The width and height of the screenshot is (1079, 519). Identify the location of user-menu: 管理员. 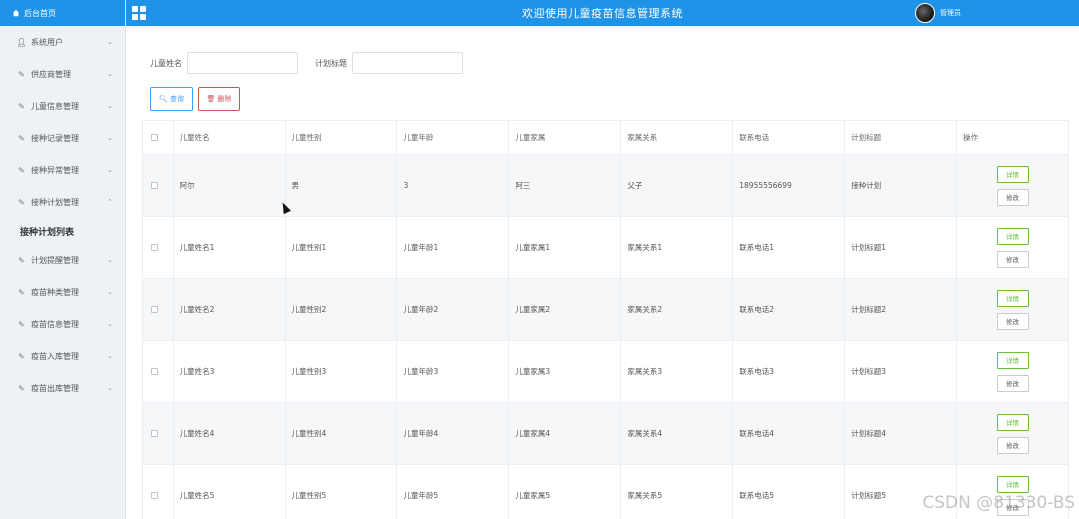
(938, 13).